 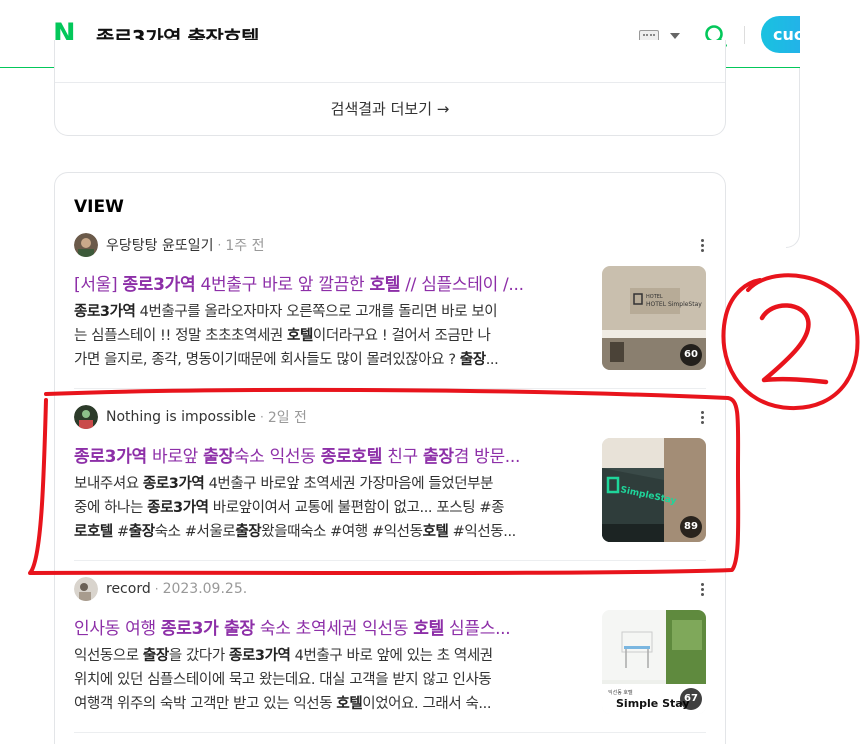 What do you see at coordinates (675, 36) in the screenshot?
I see `chevron-down-icon` at bounding box center [675, 36].